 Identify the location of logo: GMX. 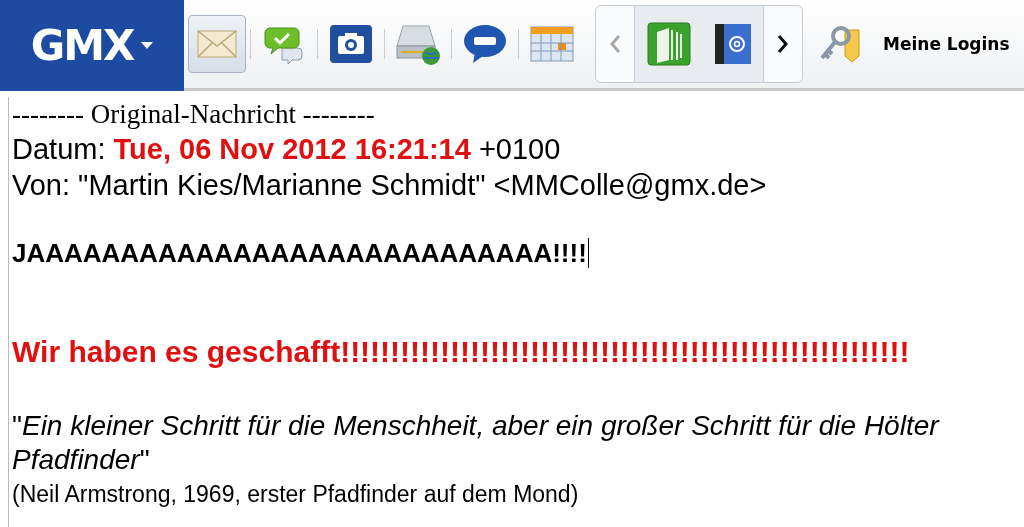
(82, 45).